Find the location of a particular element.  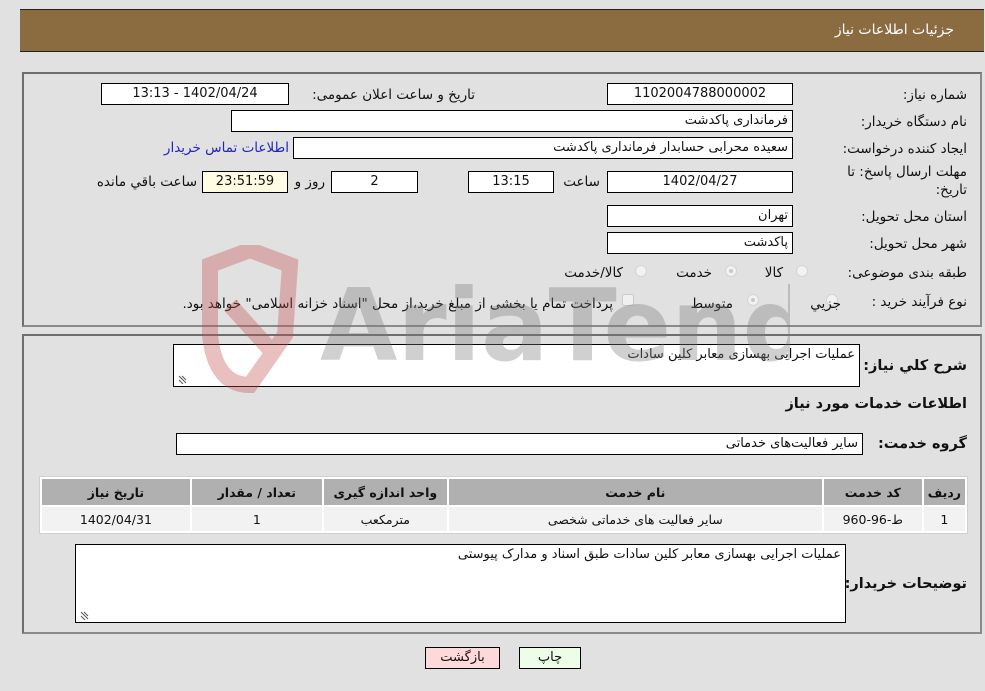

service-group-field: سایر فعالیت‌های خدماتی is located at coordinates (519, 444).